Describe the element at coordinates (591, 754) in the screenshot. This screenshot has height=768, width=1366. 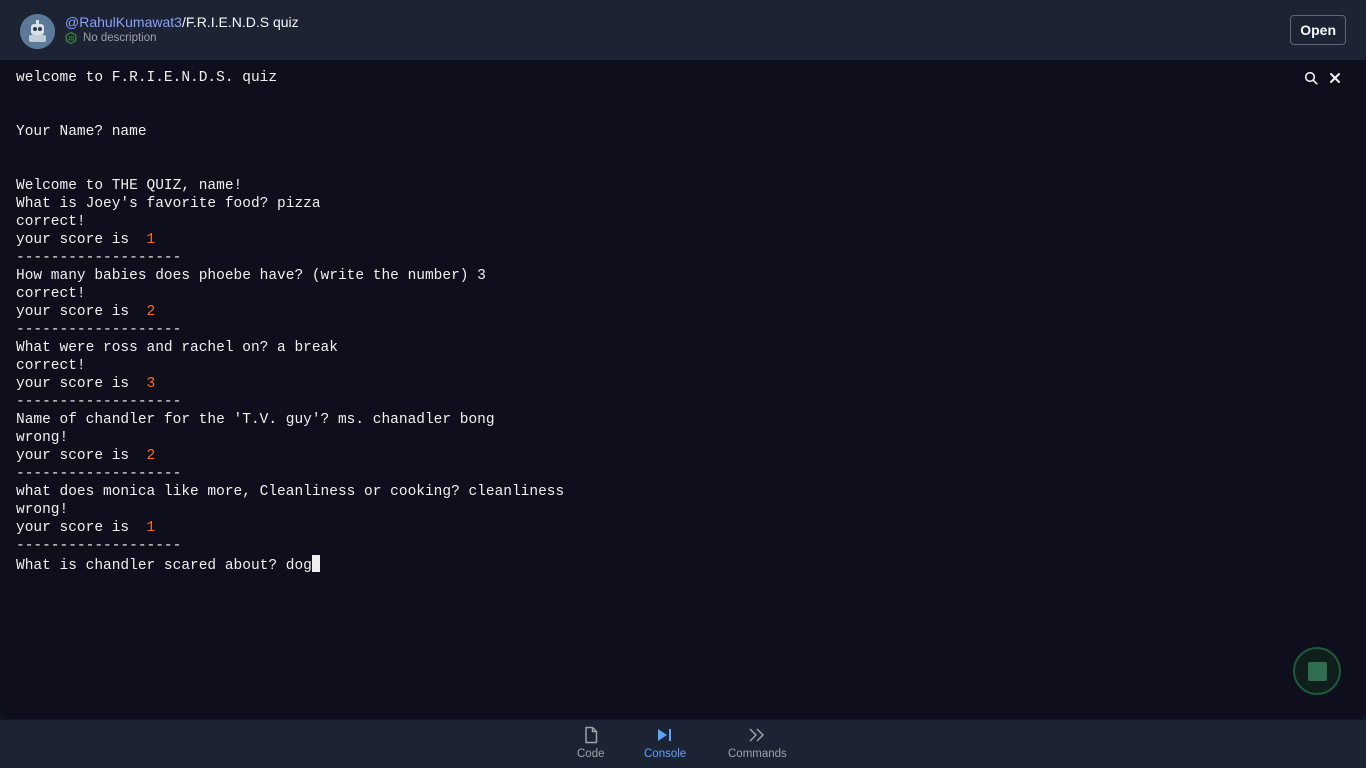
I see `nav-code-label: Code` at that location.